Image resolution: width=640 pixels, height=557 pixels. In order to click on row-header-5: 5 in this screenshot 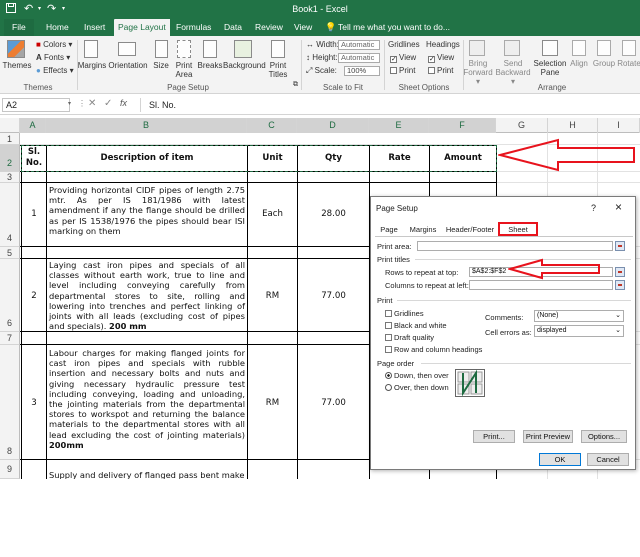, I will do `click(10, 253)`.